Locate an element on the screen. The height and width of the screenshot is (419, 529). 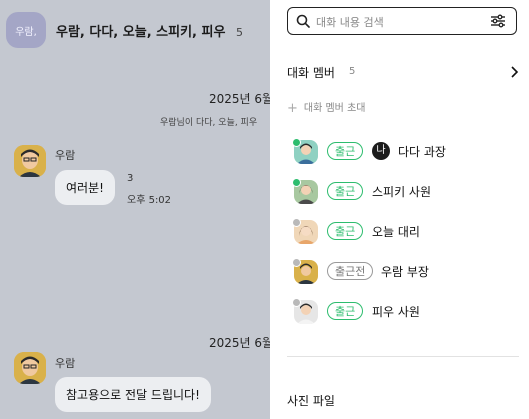
member-item: 출근 오늘 대리 is located at coordinates (403, 231).